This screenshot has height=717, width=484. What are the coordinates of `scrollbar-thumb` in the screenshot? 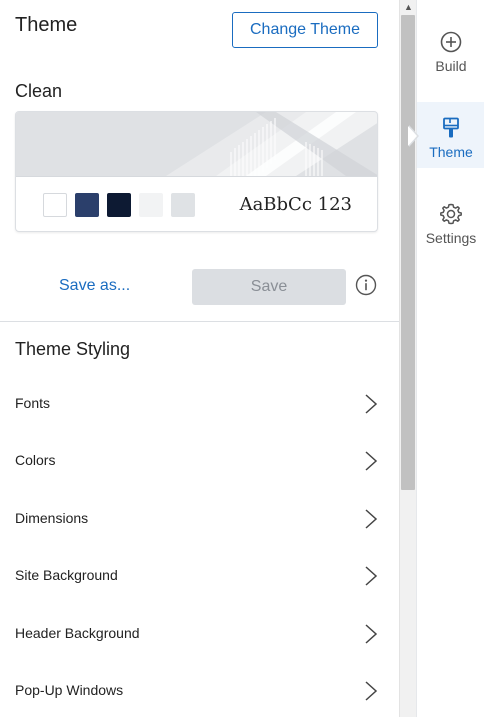 It's located at (408, 252).